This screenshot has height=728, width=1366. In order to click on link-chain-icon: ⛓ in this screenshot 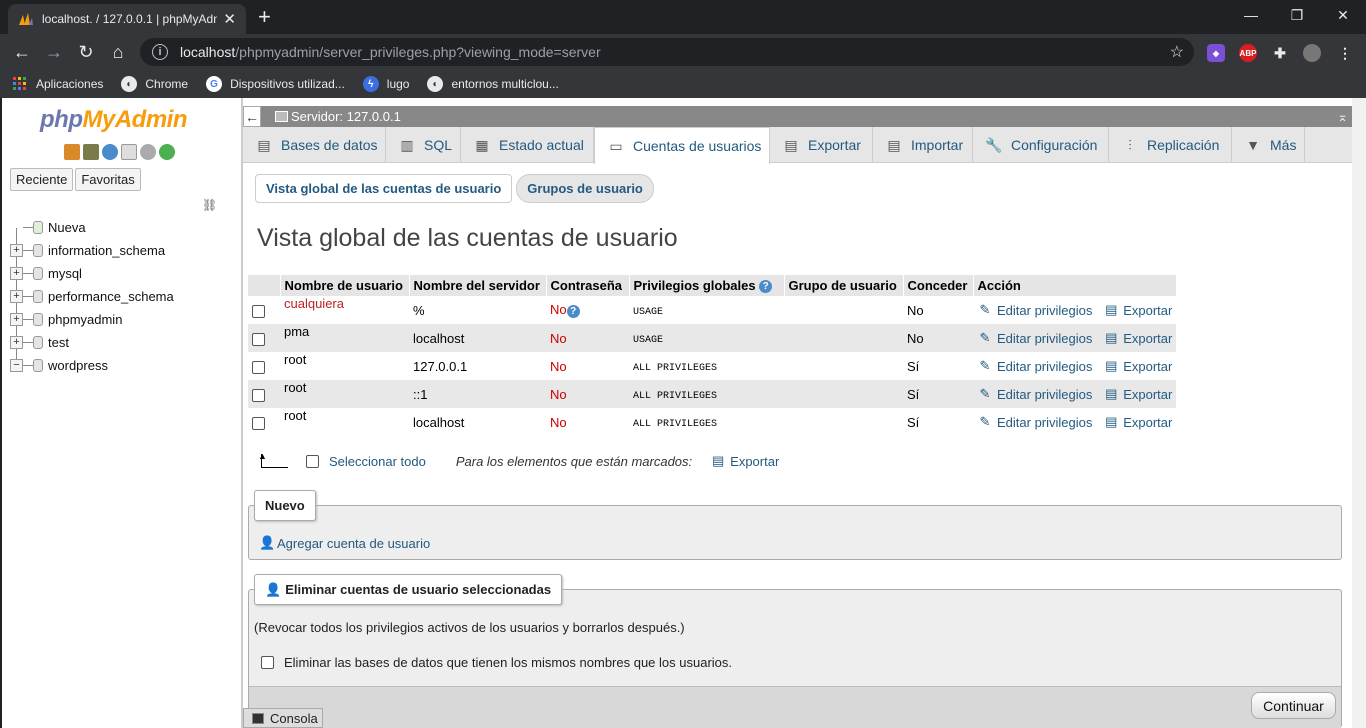, I will do `click(209, 205)`.